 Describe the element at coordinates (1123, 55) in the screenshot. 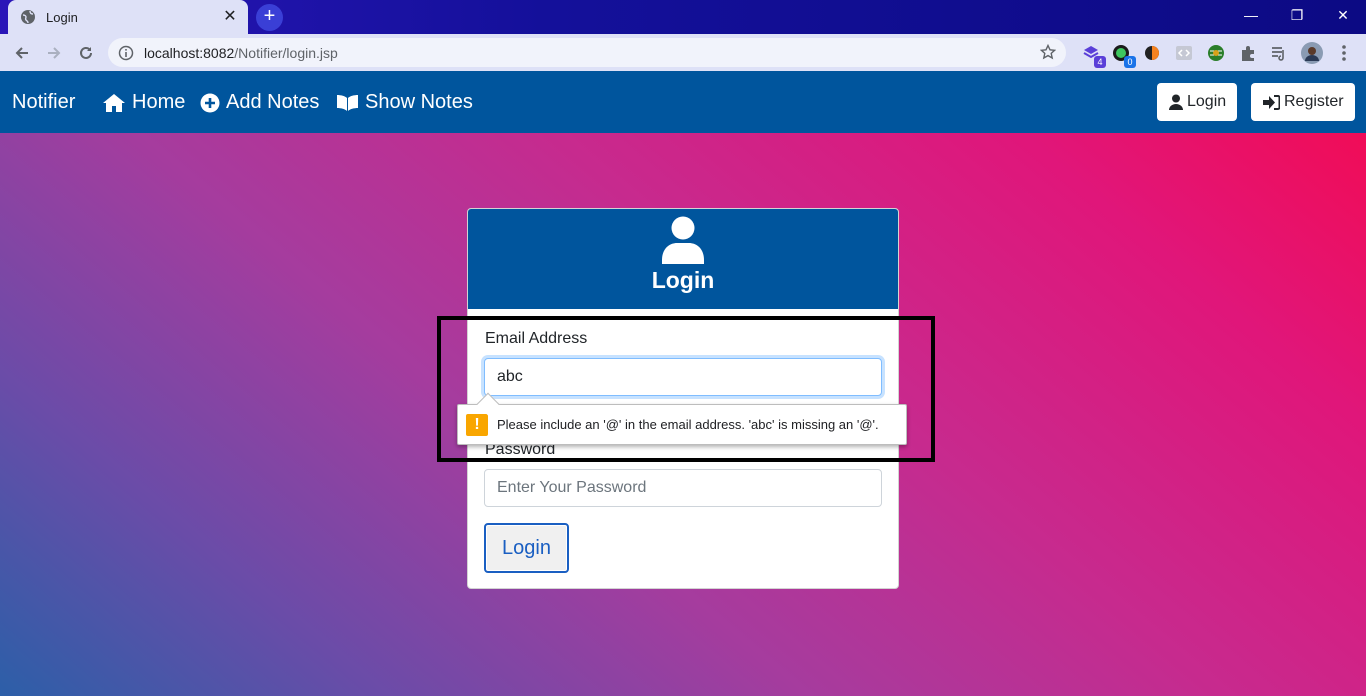

I see `extension-green-icon: 0` at that location.